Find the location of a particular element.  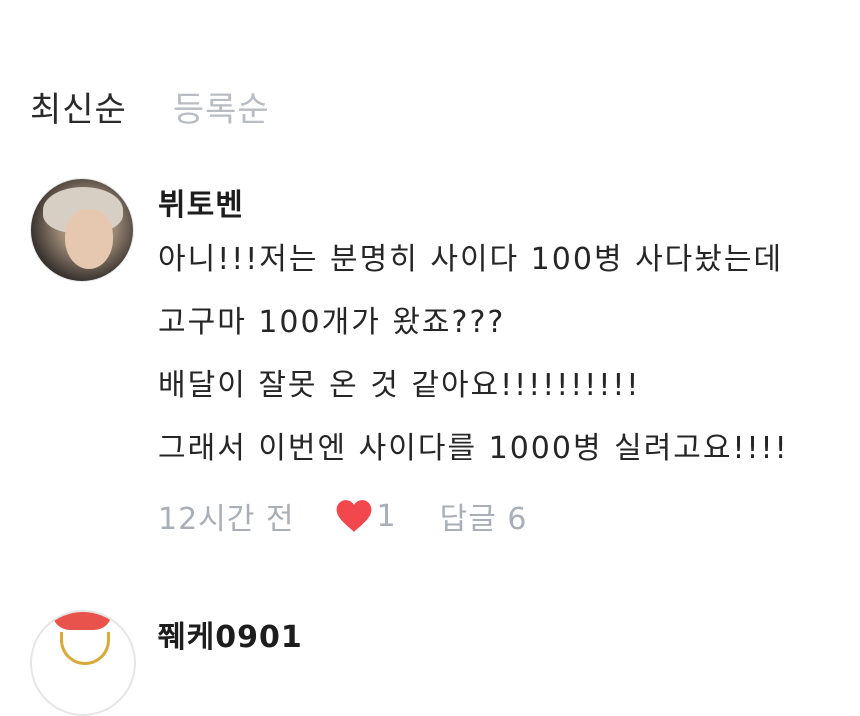

like-button: 1 is located at coordinates (365, 516).